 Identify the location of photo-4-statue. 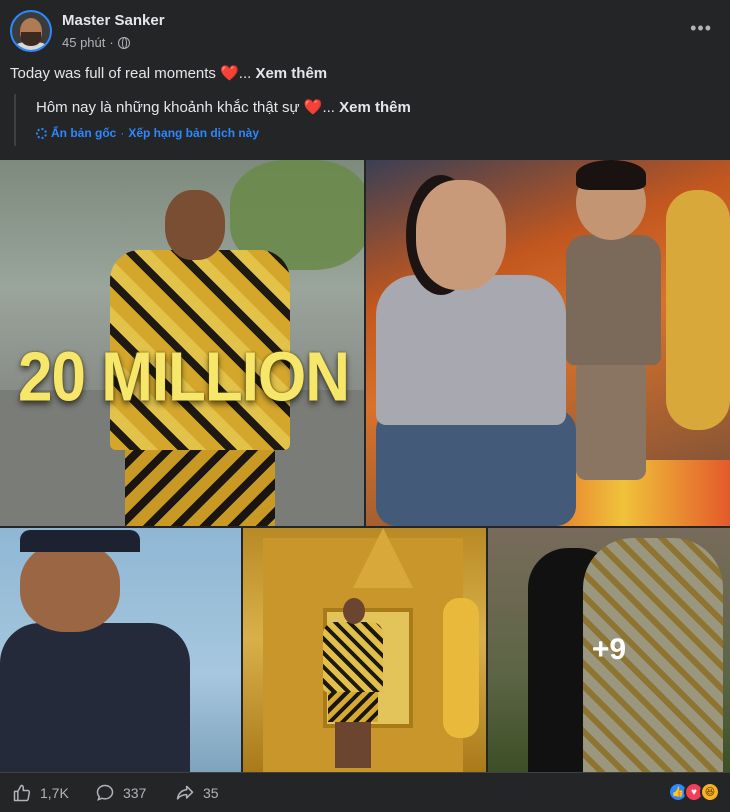
(461, 668).